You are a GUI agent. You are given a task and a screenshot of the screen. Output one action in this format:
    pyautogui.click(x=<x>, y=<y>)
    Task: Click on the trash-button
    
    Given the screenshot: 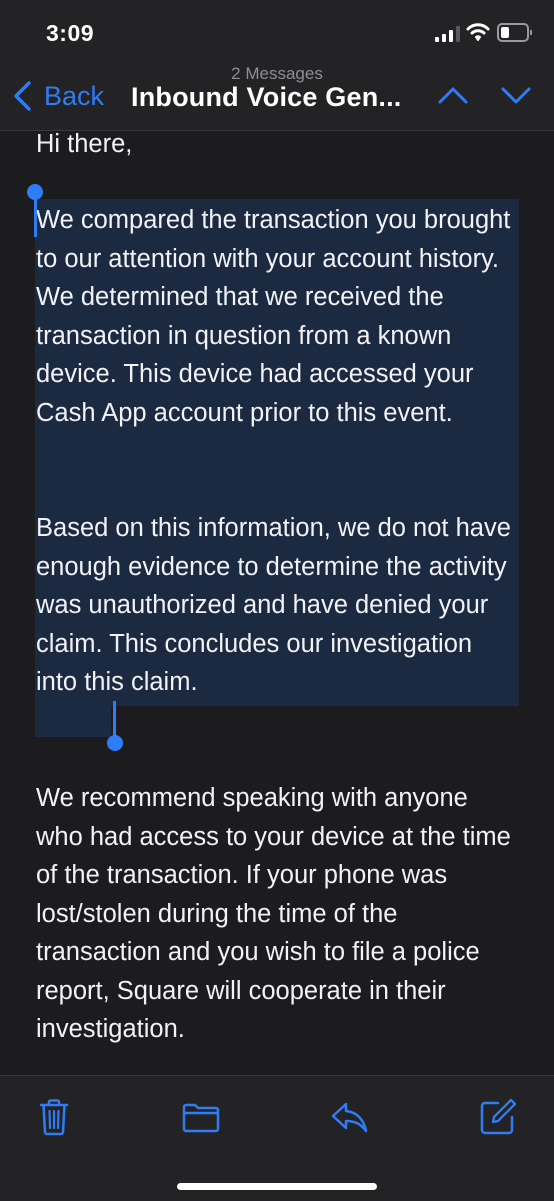 What is the action you would take?
    pyautogui.click(x=54, y=1117)
    